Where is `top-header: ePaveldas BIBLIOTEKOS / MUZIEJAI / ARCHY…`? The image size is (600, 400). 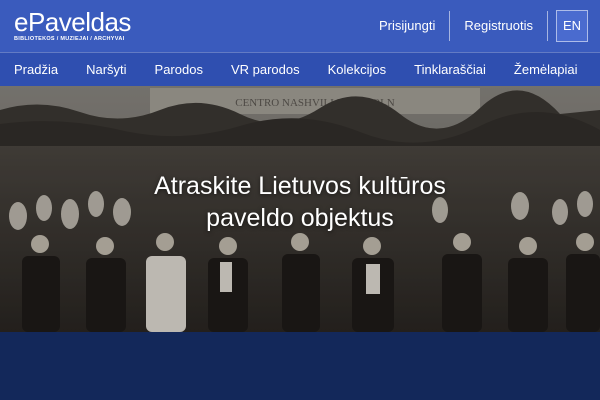 top-header: ePaveldas BIBLIOTEKOS / MUZIEJAI / ARCHY… is located at coordinates (300, 26).